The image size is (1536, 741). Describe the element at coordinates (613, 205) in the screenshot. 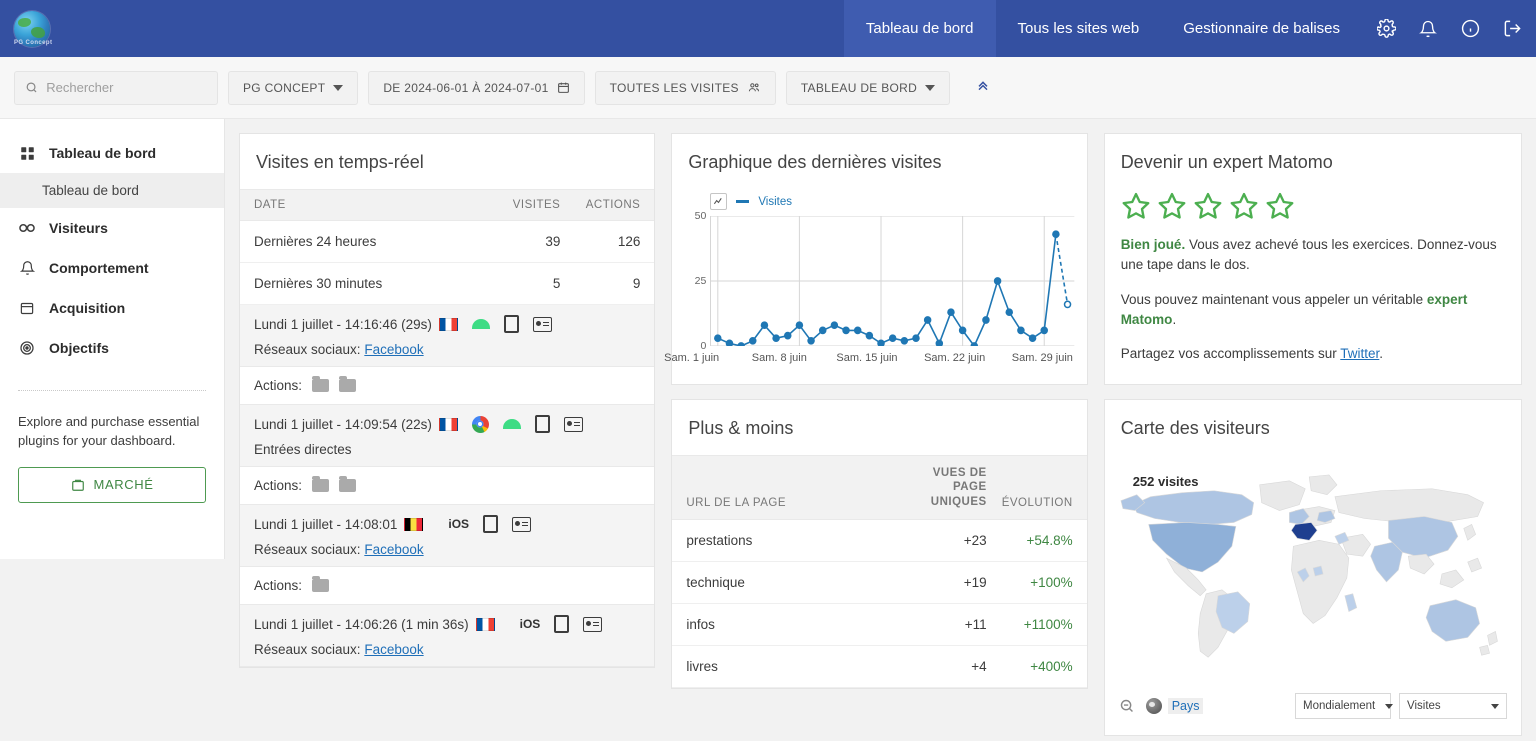

I see `column-actions: ACTIONS` at that location.